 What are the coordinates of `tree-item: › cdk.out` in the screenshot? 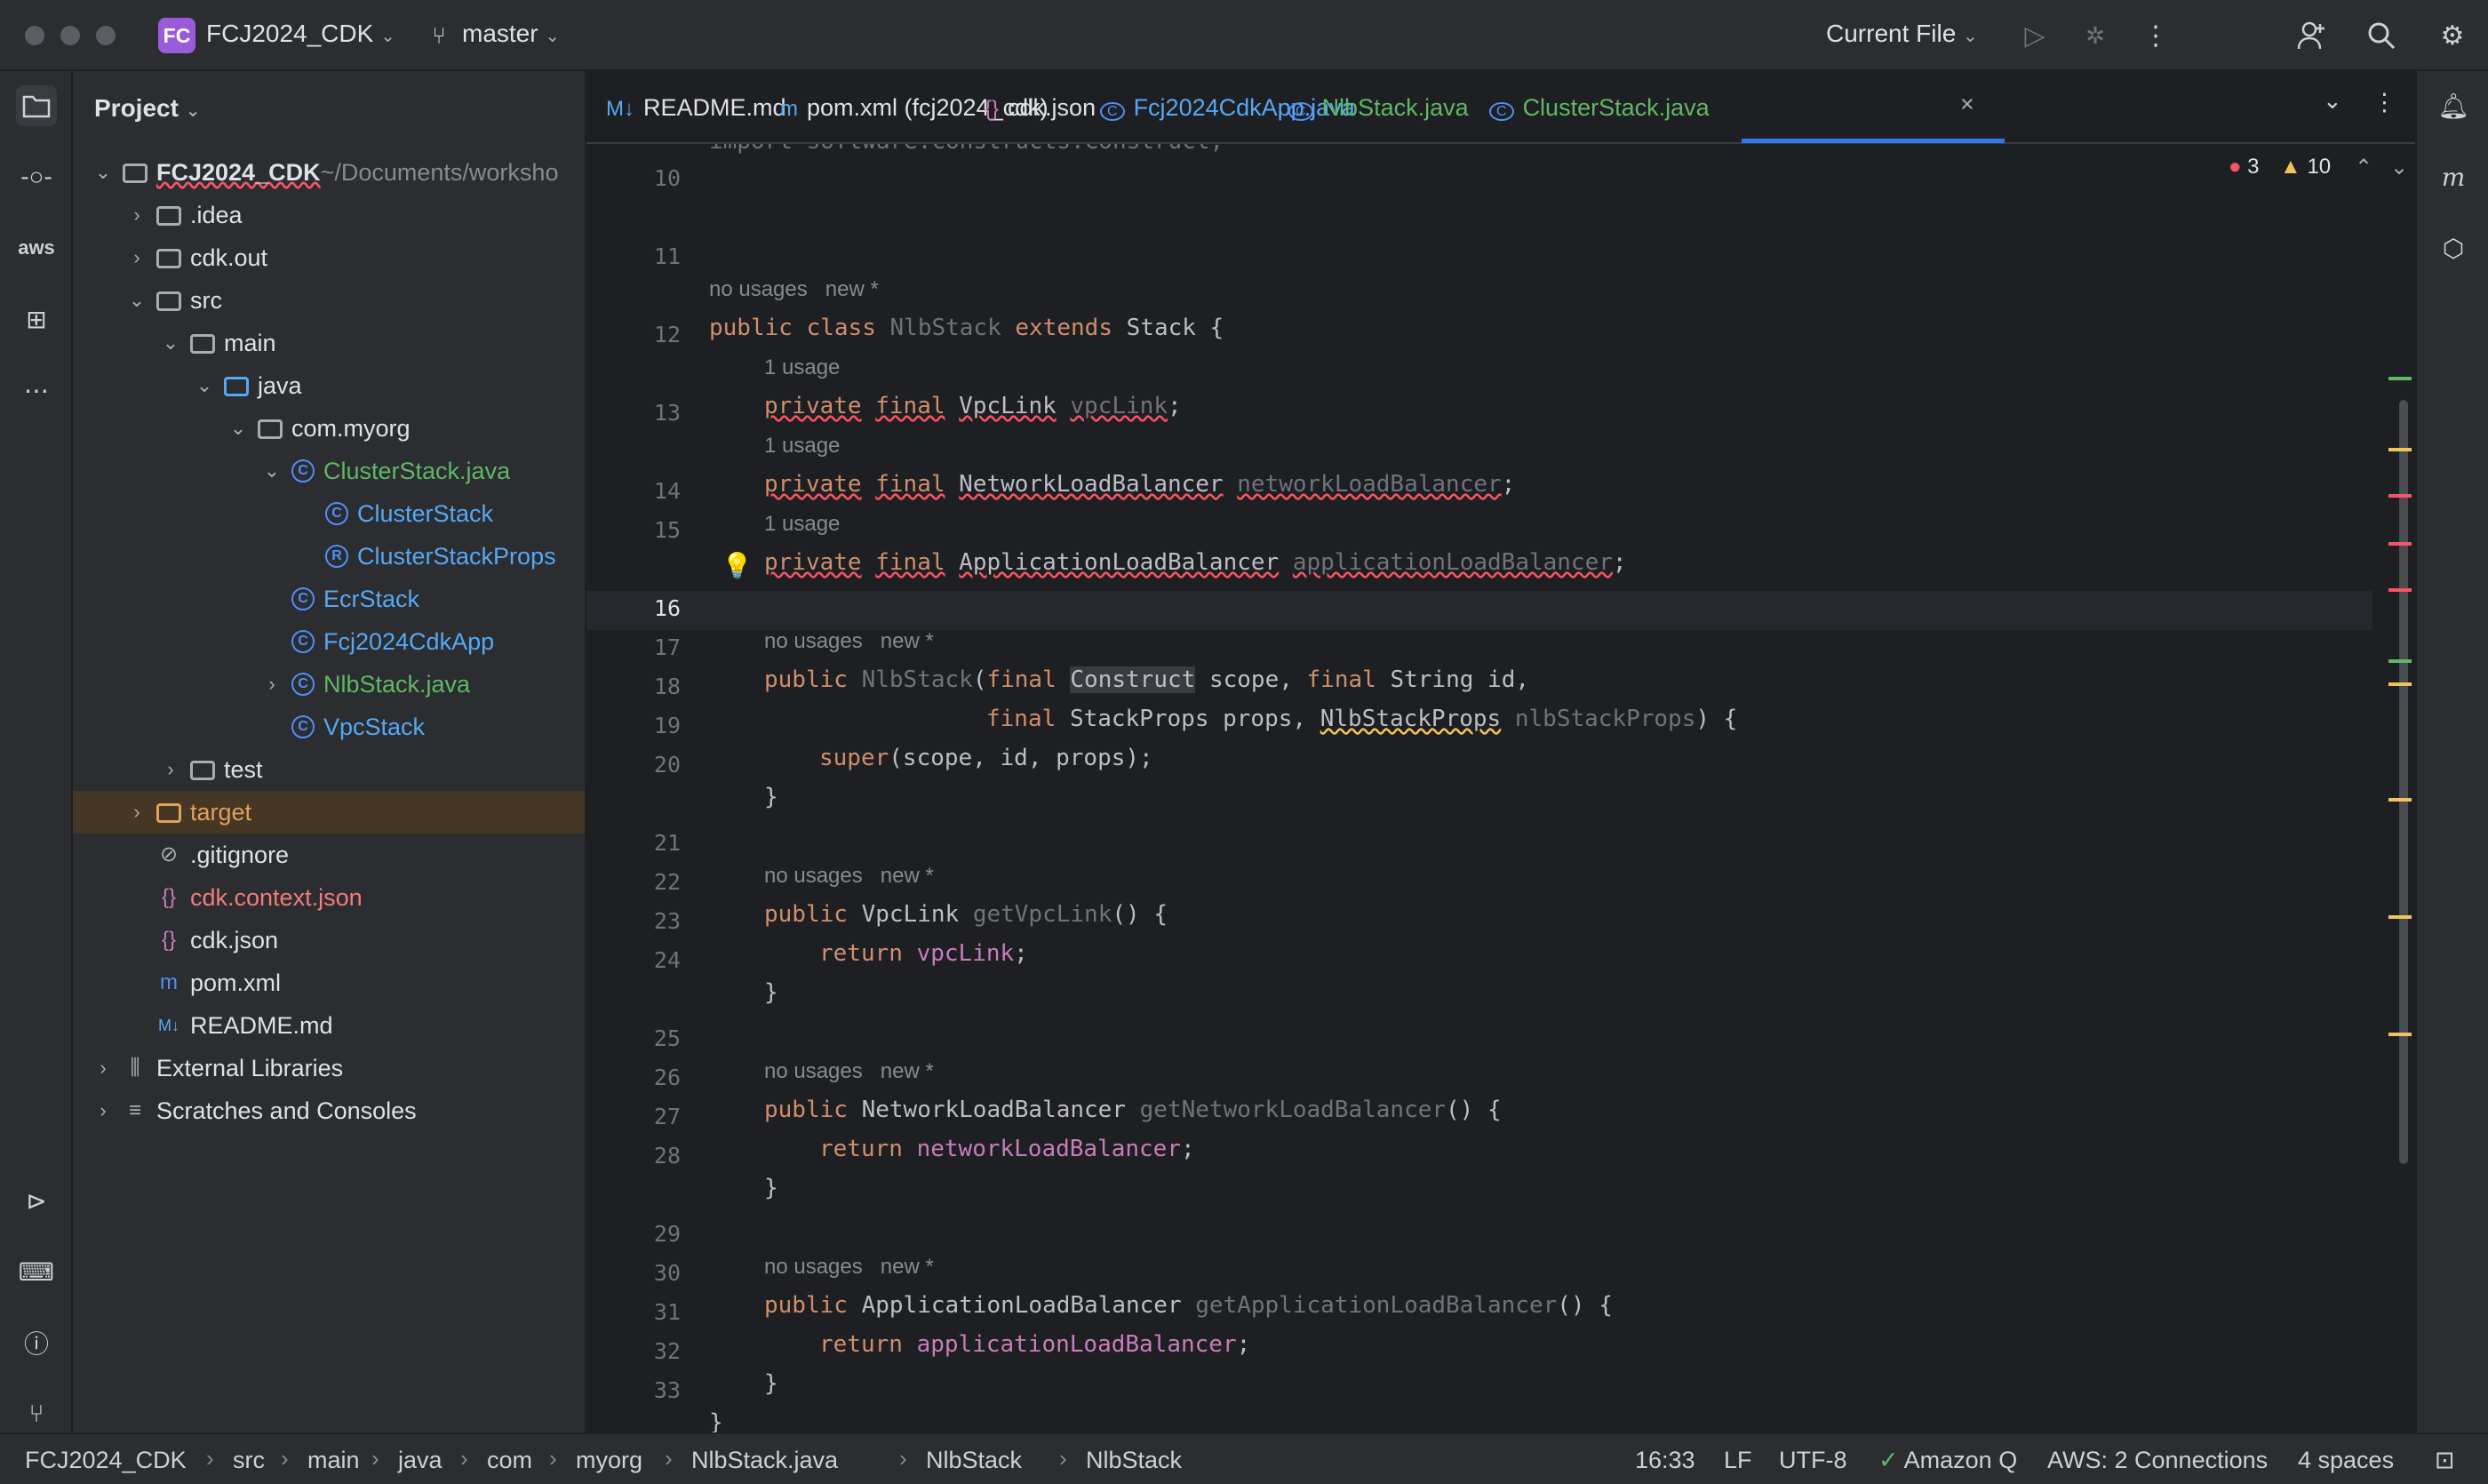 It's located at (329, 258).